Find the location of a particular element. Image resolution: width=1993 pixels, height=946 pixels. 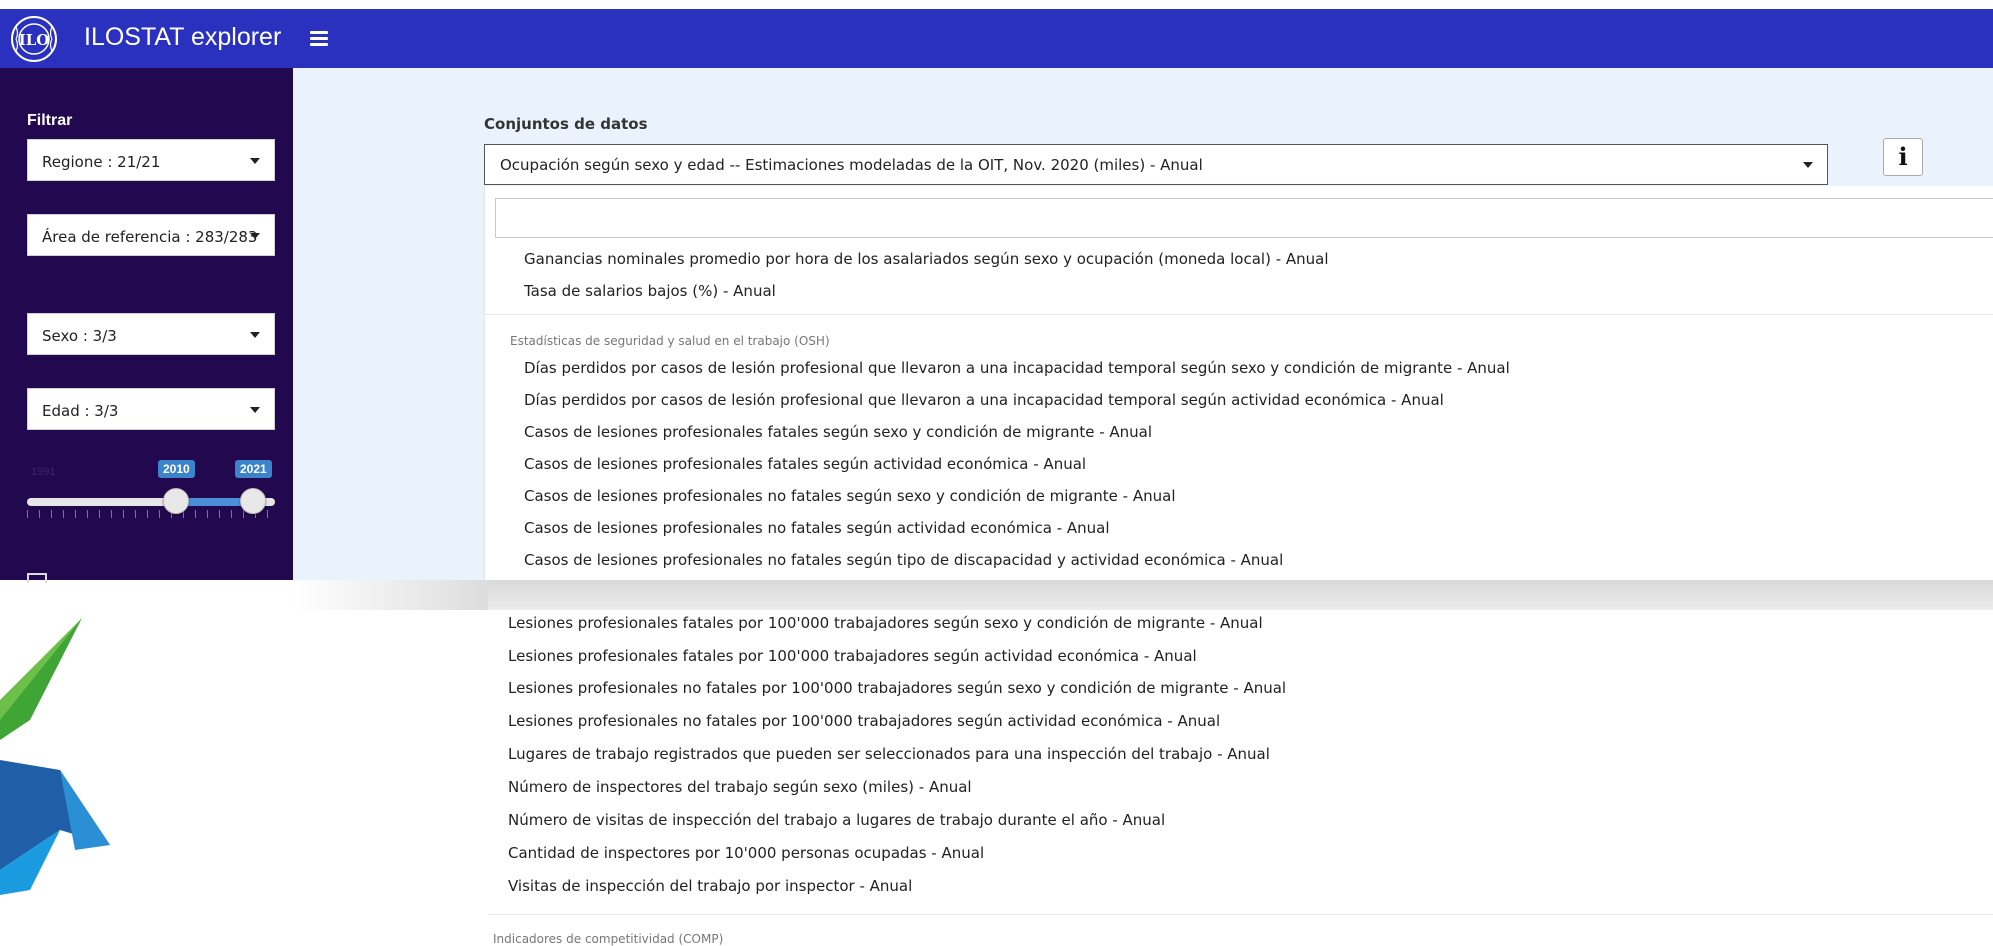

region-filter-select: Regione : 21/21 is located at coordinates (151, 160).